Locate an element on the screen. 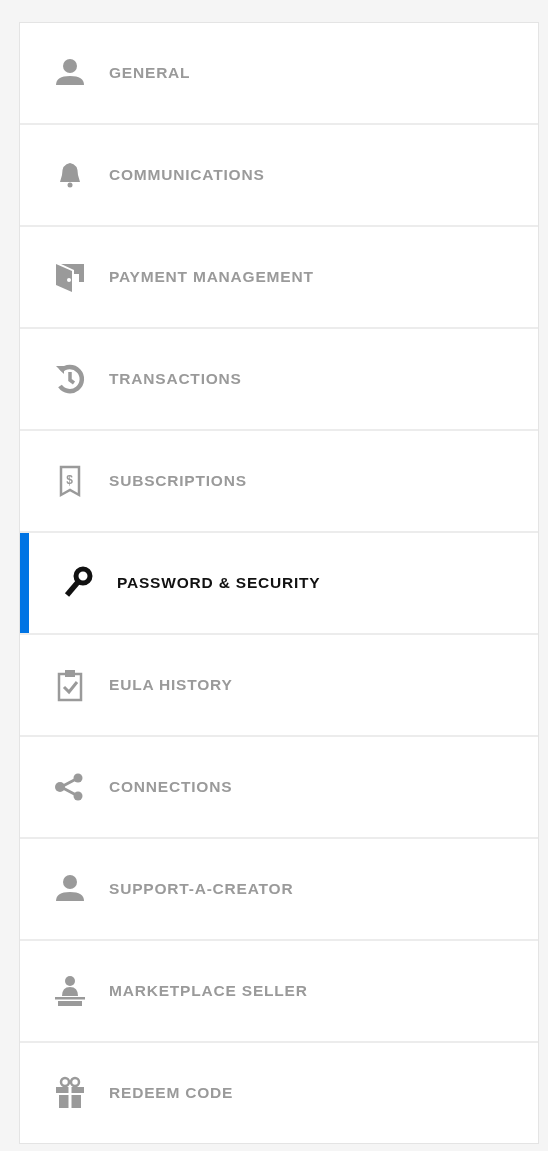 The width and height of the screenshot is (548, 1151). menu-item: CONNECTIONS is located at coordinates (279, 788).